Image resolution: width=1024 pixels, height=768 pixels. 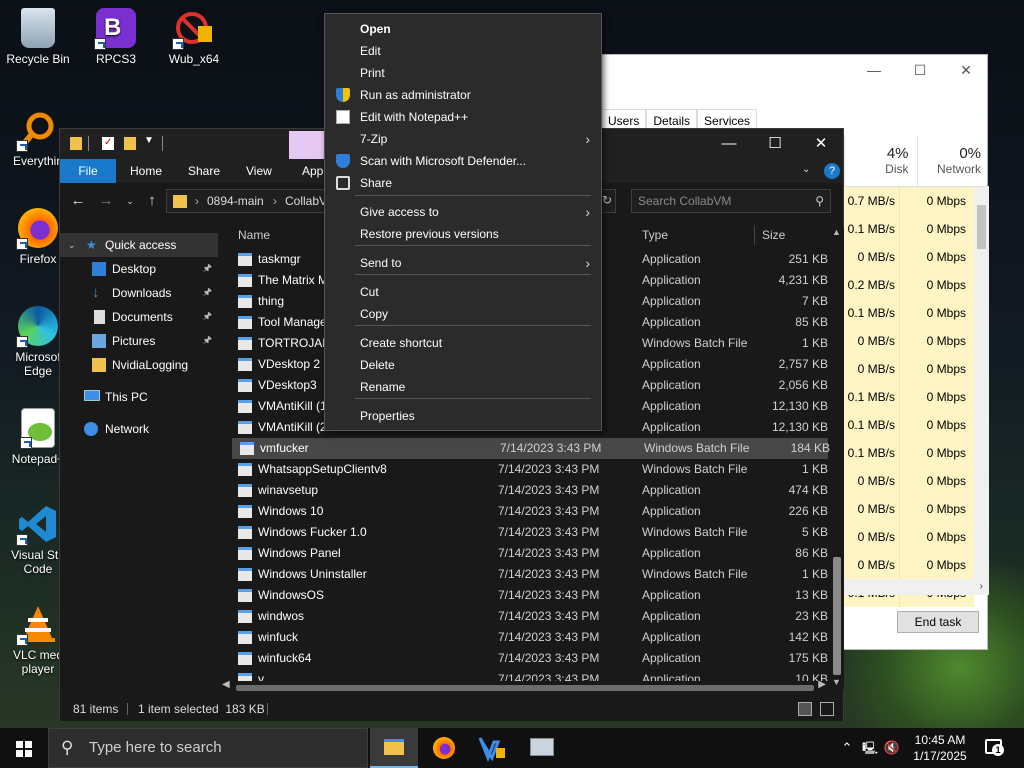 I want to click on volume-muted-icon: 🔇, so click(x=892, y=748).